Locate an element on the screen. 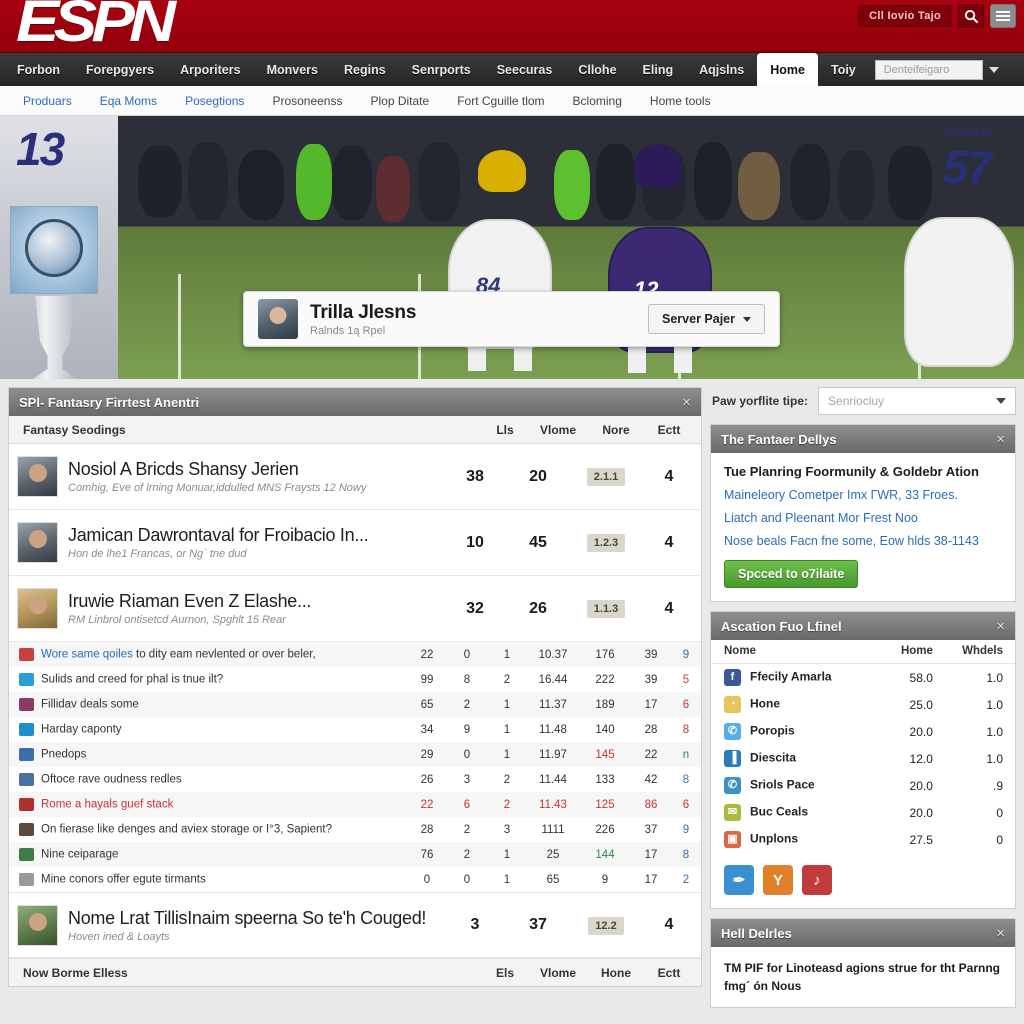 The width and height of the screenshot is (1024, 1024). subnav-item-1: Eqa Moms is located at coordinates (128, 101).